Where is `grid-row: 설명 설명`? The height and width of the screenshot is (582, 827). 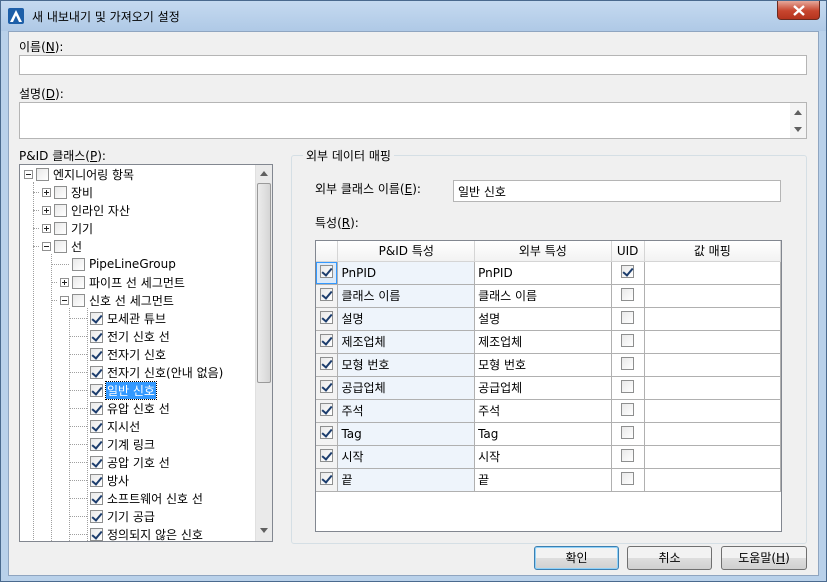 grid-row: 설명 설명 is located at coordinates (548, 319).